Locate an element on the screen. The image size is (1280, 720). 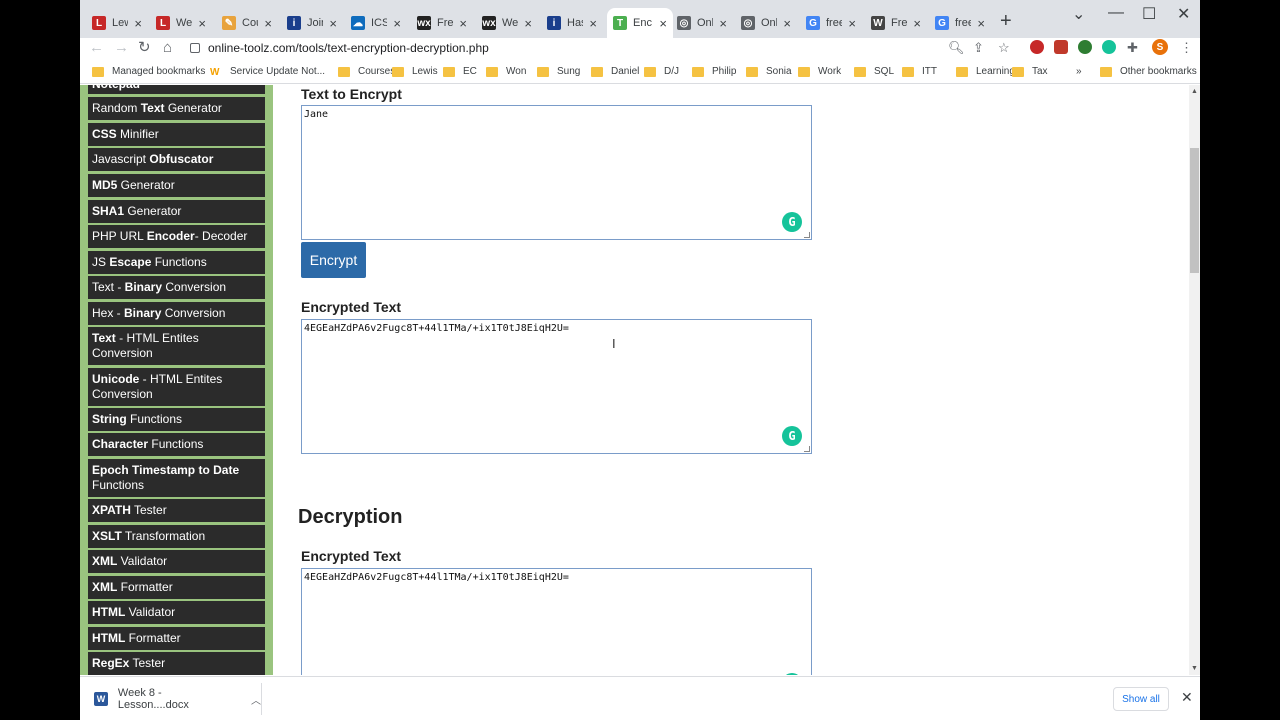
sidebar-tool-link: Text - Binary Conversion is located at coordinates (176, 287).